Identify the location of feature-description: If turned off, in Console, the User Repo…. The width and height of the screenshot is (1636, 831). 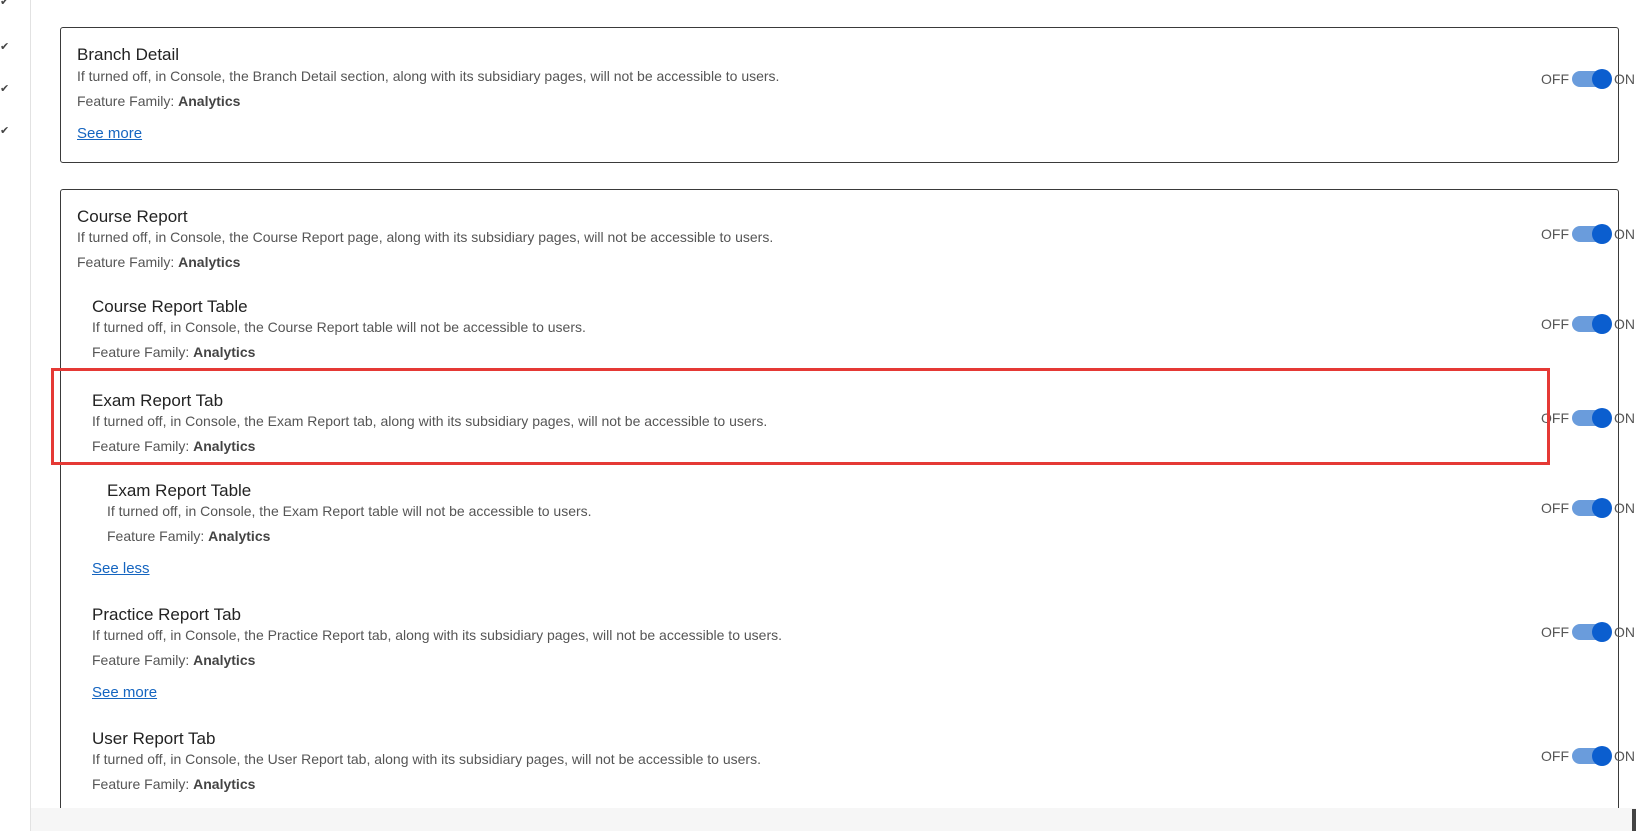
(426, 759).